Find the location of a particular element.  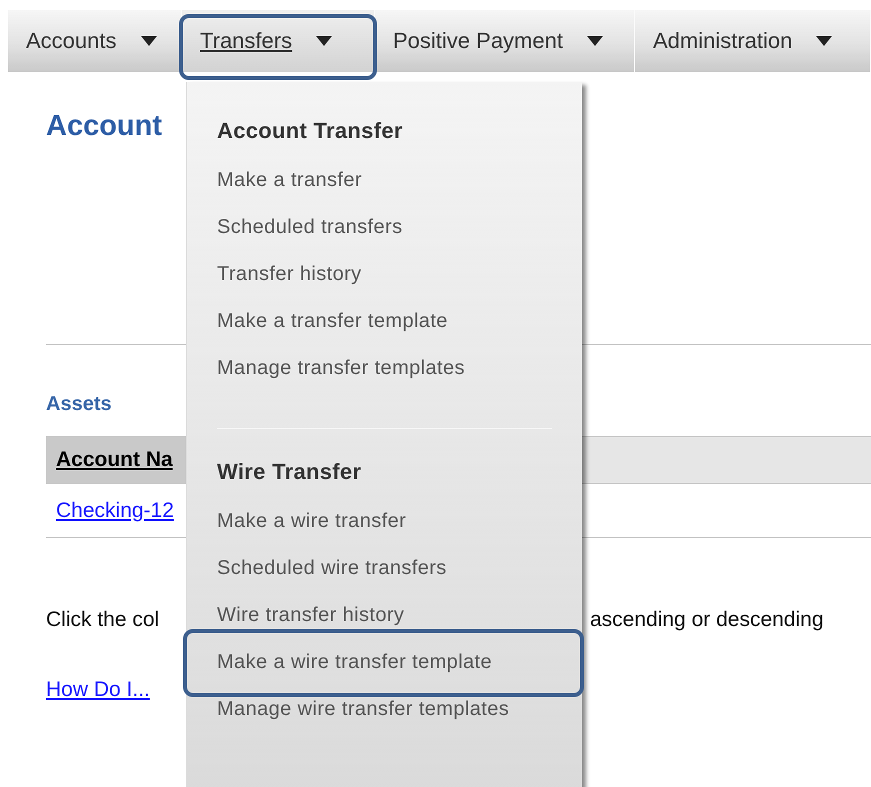

help-text: Click the col is located at coordinates (103, 620).